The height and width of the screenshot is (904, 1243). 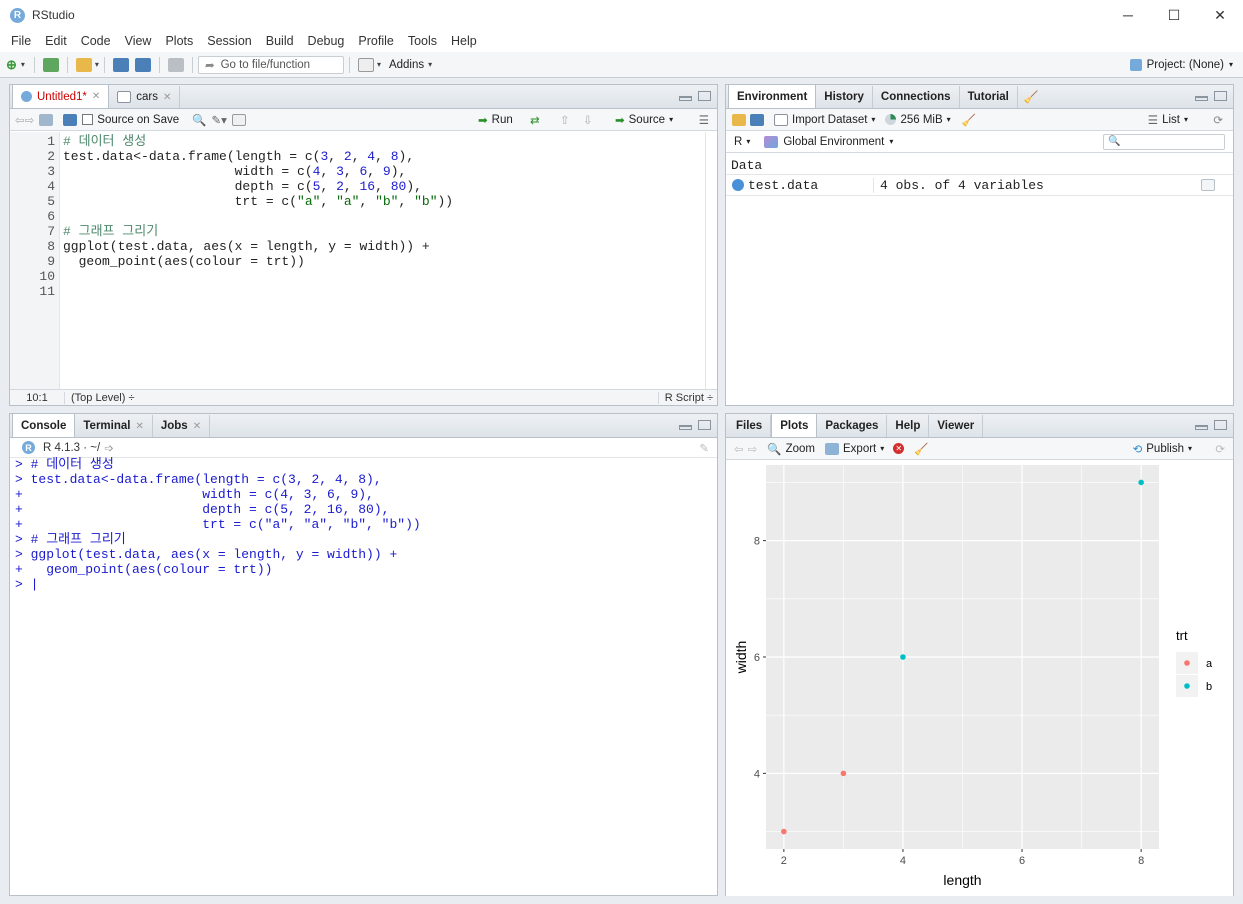 I want to click on back-icon: ⇦⇨, so click(x=24, y=120).